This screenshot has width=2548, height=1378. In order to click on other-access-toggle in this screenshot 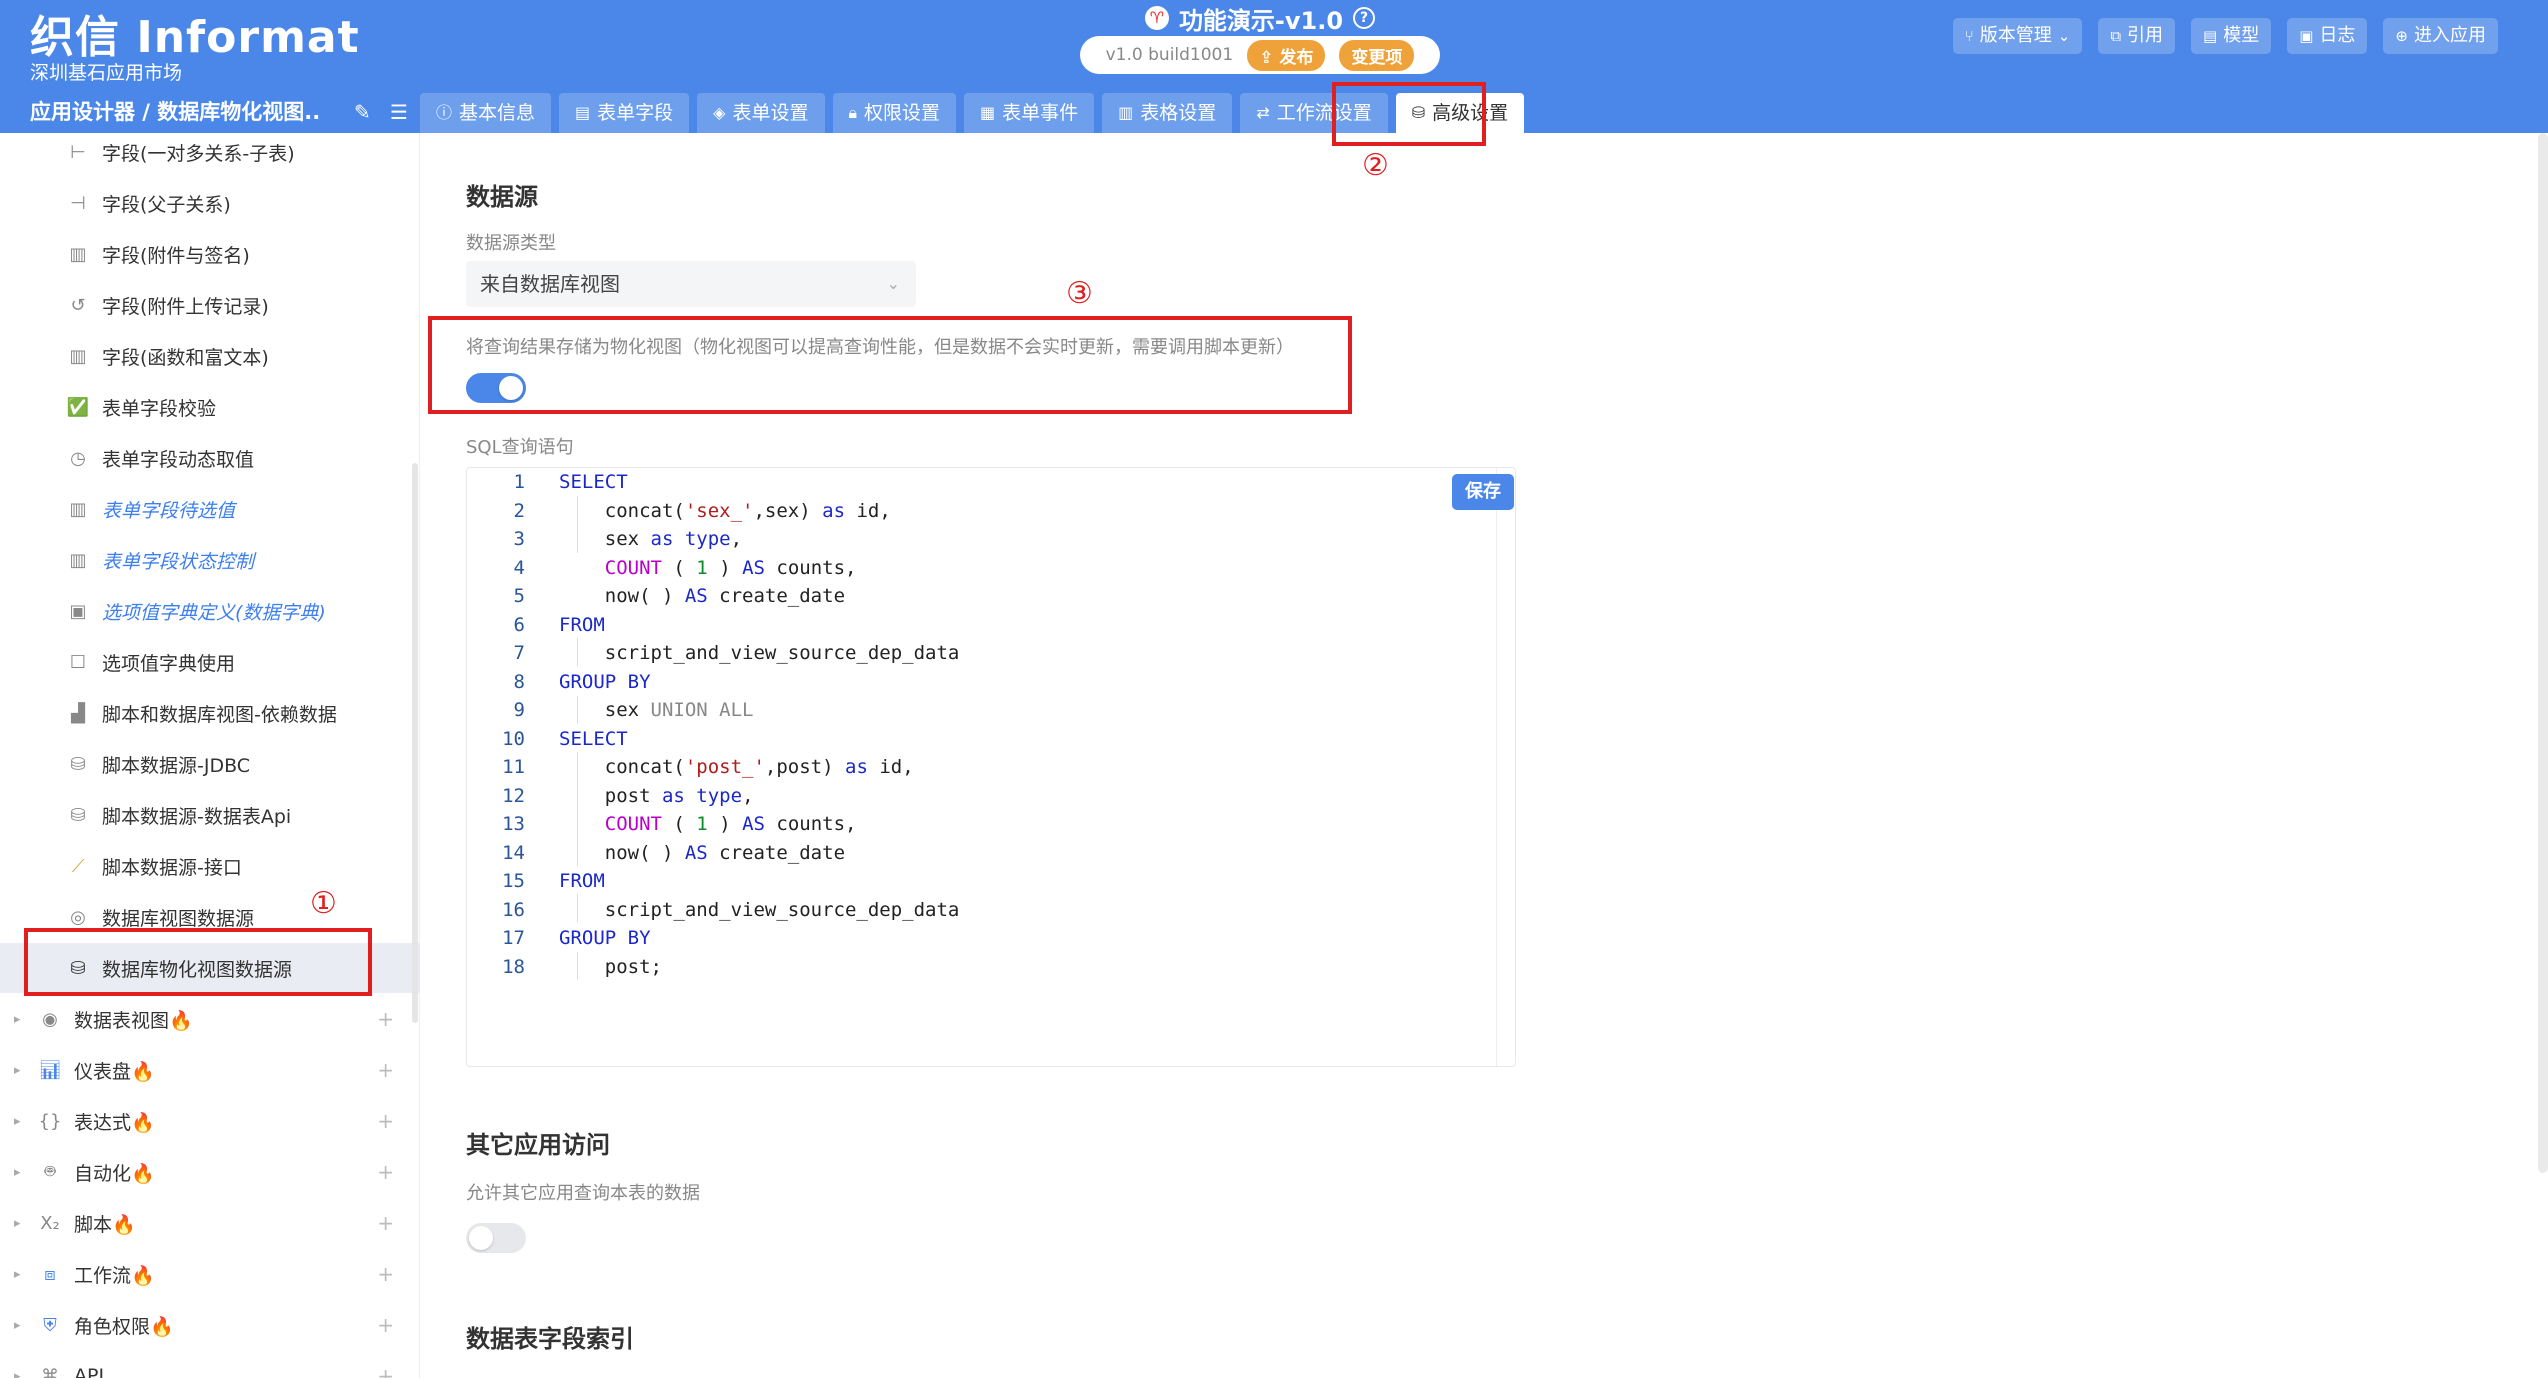, I will do `click(496, 1238)`.